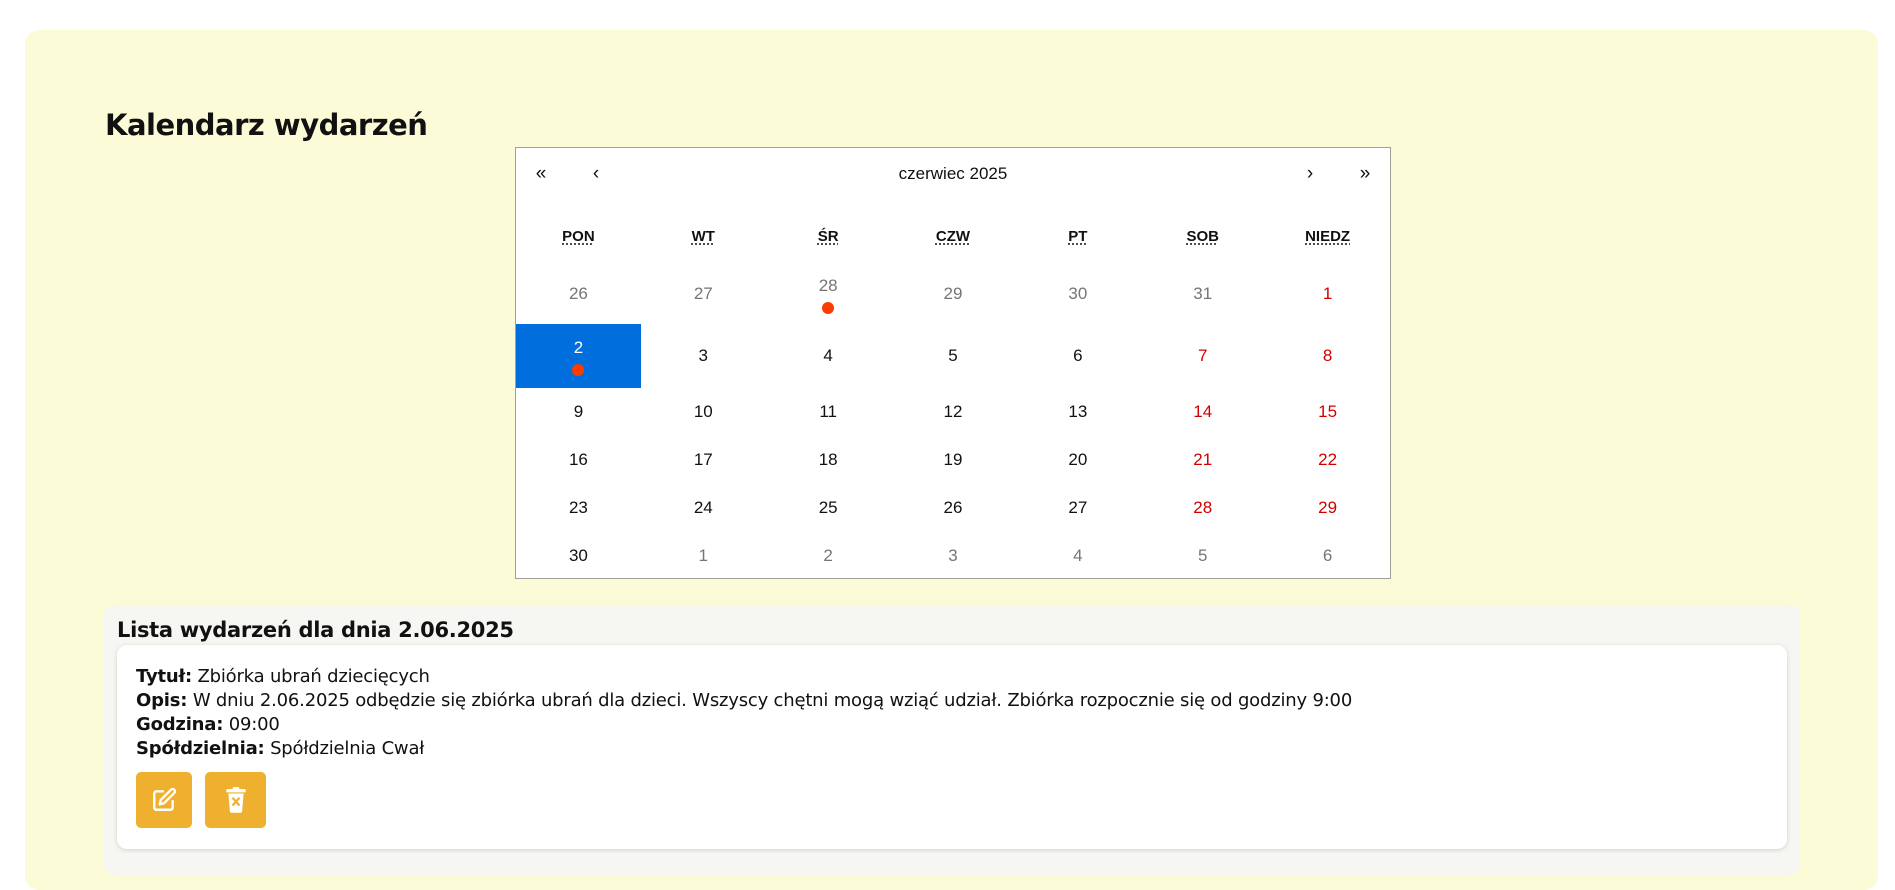 The height and width of the screenshot is (890, 1895). Describe the element at coordinates (578, 356) in the screenshot. I see `calendar-day-selected: 2` at that location.